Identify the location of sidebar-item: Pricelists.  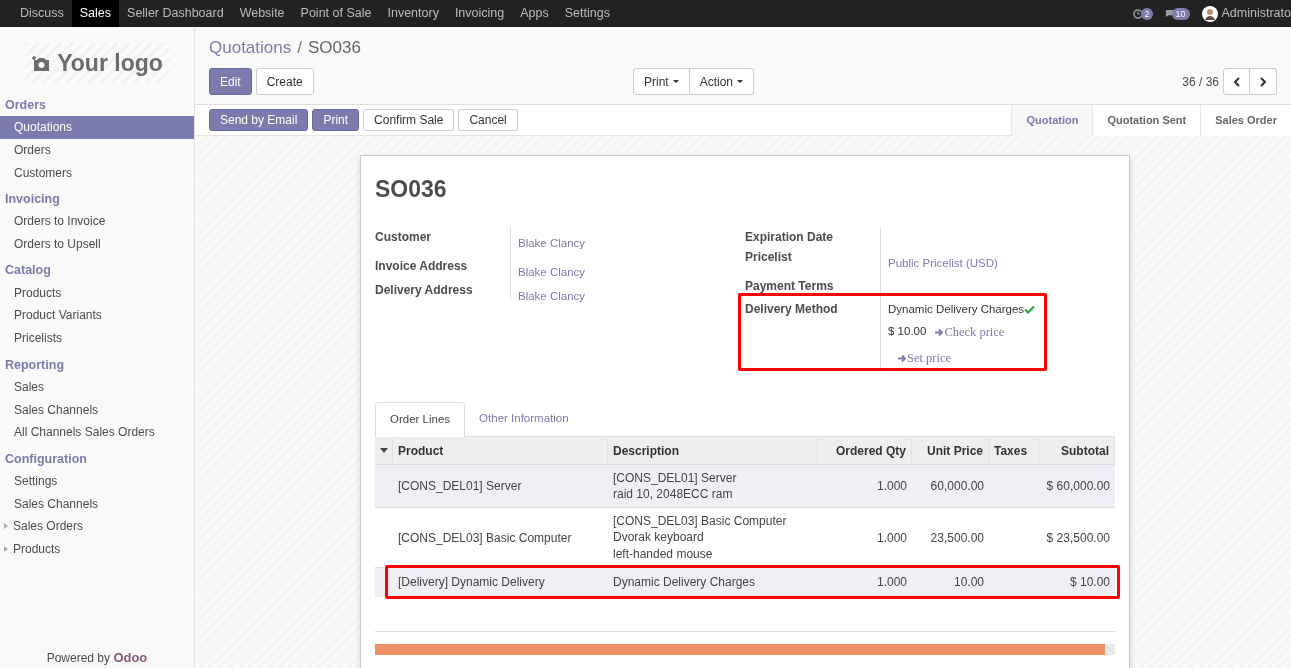
(97, 338).